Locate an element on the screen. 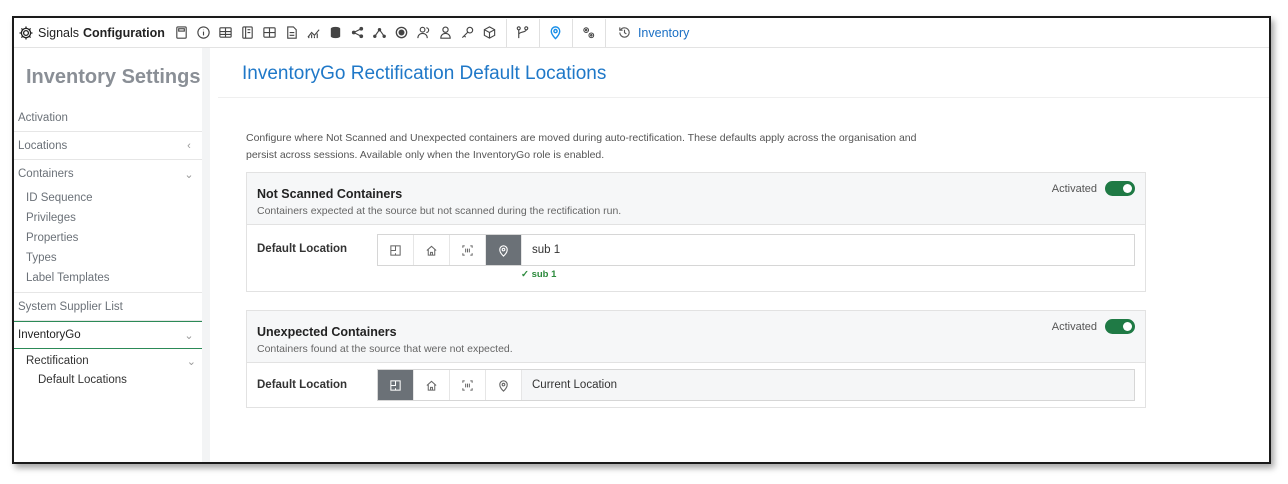 This screenshot has width=1288, height=484. sidebar-item-label: InventoryGo is located at coordinates (49, 335).